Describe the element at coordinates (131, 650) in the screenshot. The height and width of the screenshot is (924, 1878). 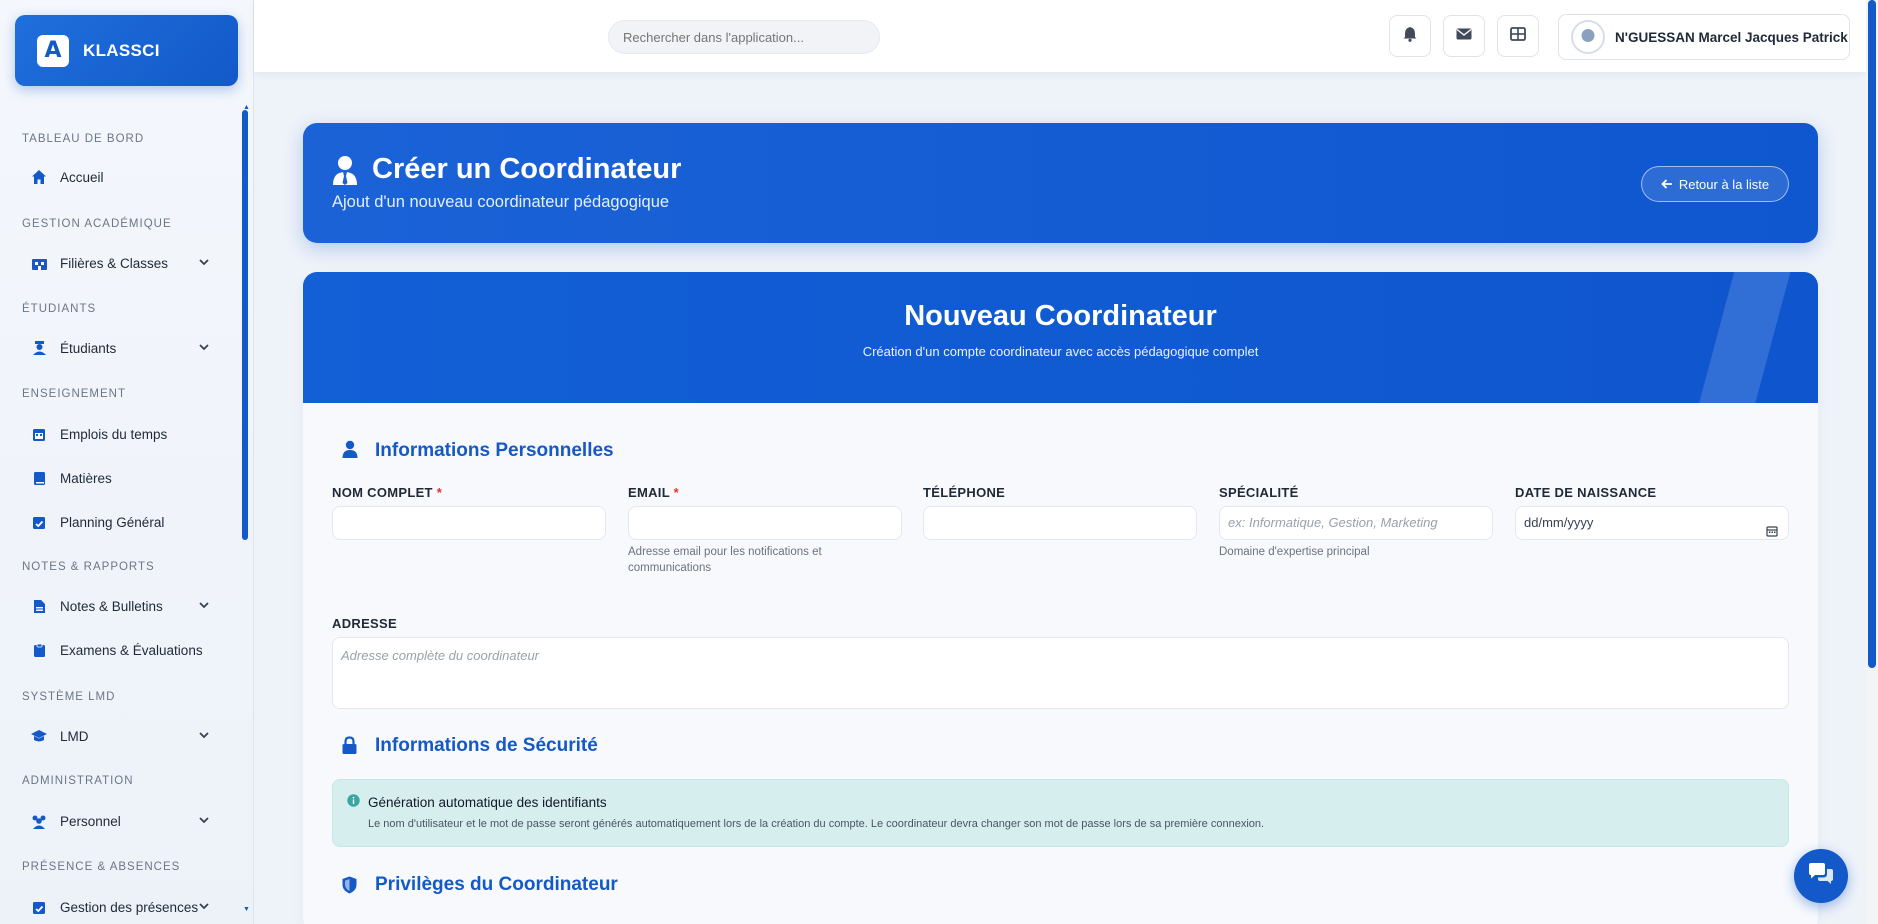
I see `sidebar-item-label: Examens & Évaluations` at that location.